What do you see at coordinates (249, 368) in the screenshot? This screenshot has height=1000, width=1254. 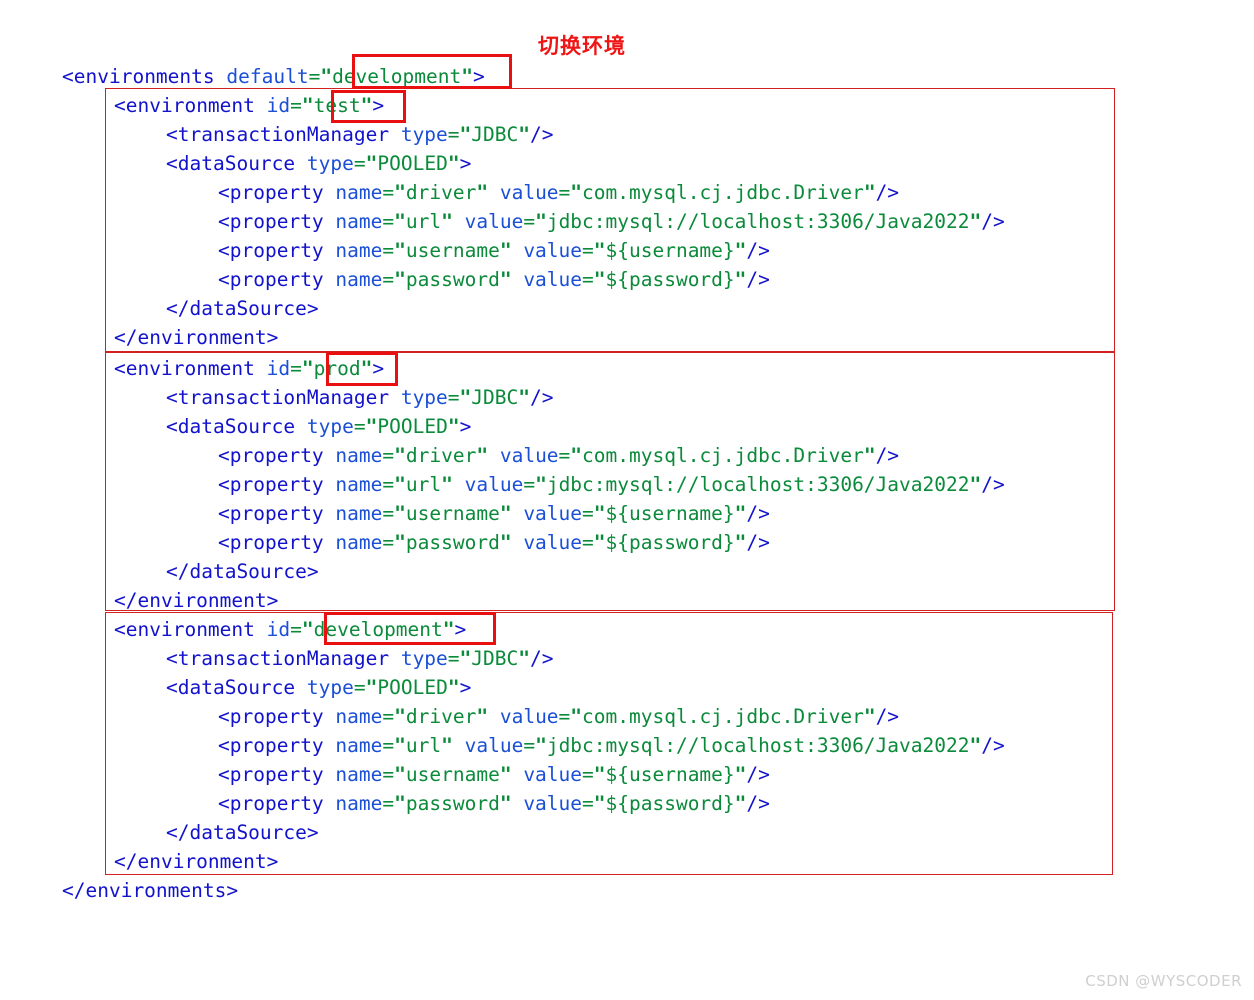 I see `code-line: <environment id="prod">` at bounding box center [249, 368].